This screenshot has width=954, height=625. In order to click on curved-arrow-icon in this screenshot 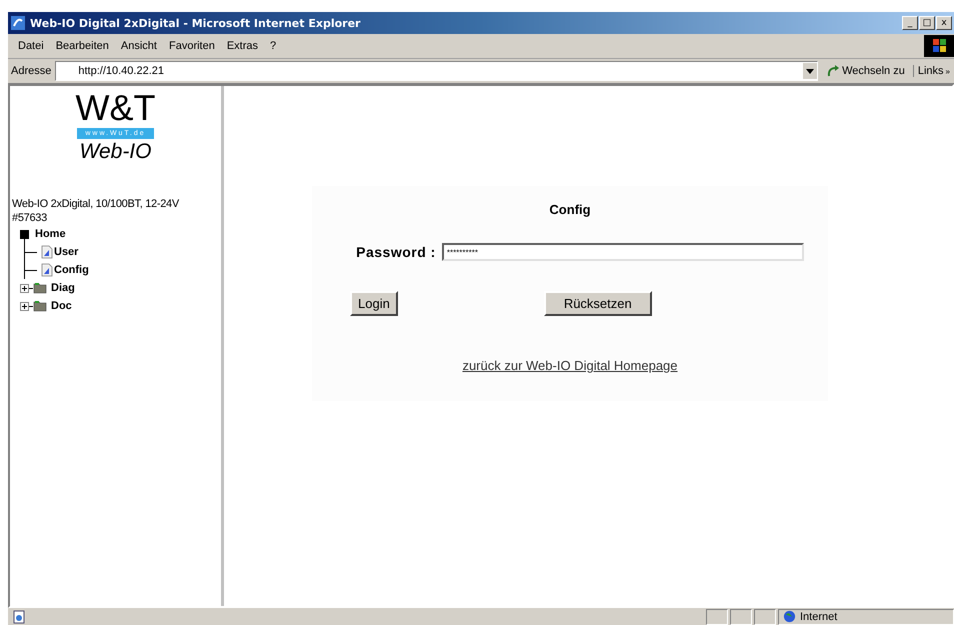, I will do `click(833, 71)`.